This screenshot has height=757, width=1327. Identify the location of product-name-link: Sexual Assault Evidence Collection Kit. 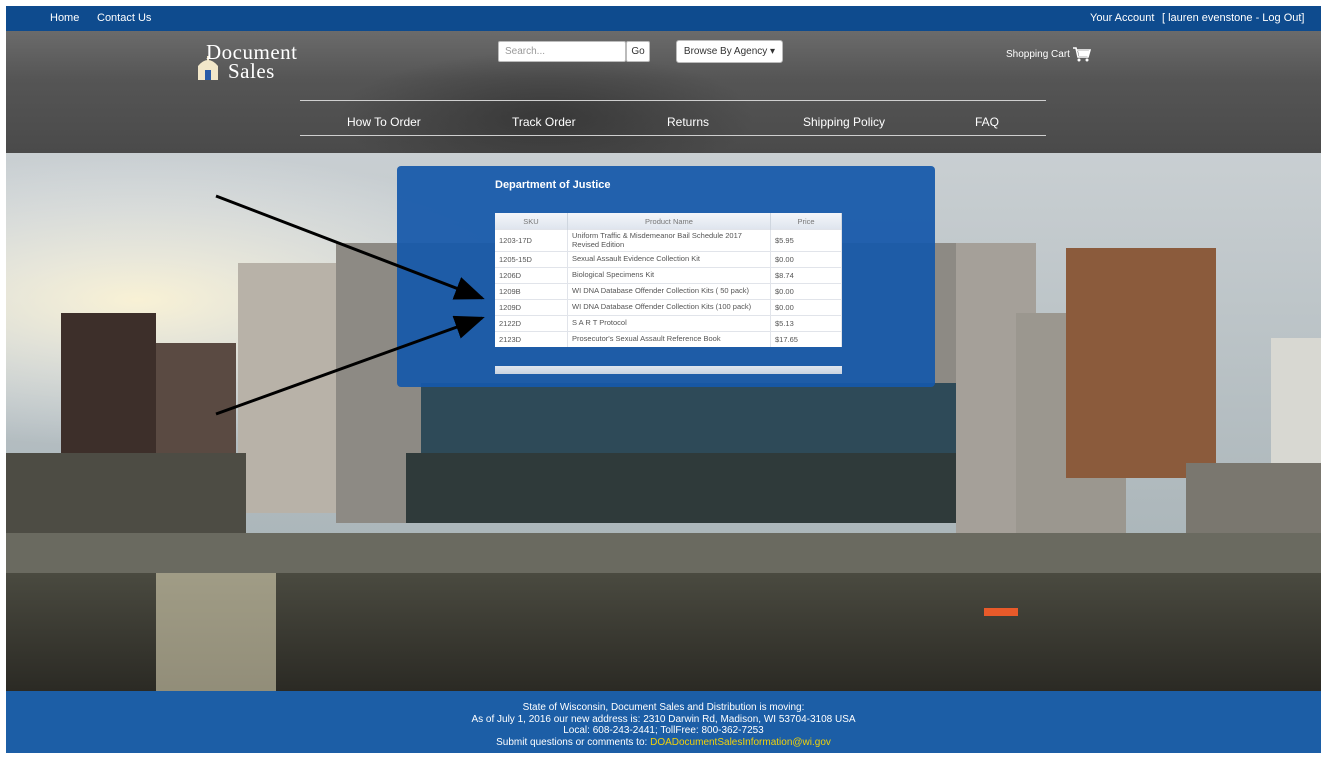
(669, 259).